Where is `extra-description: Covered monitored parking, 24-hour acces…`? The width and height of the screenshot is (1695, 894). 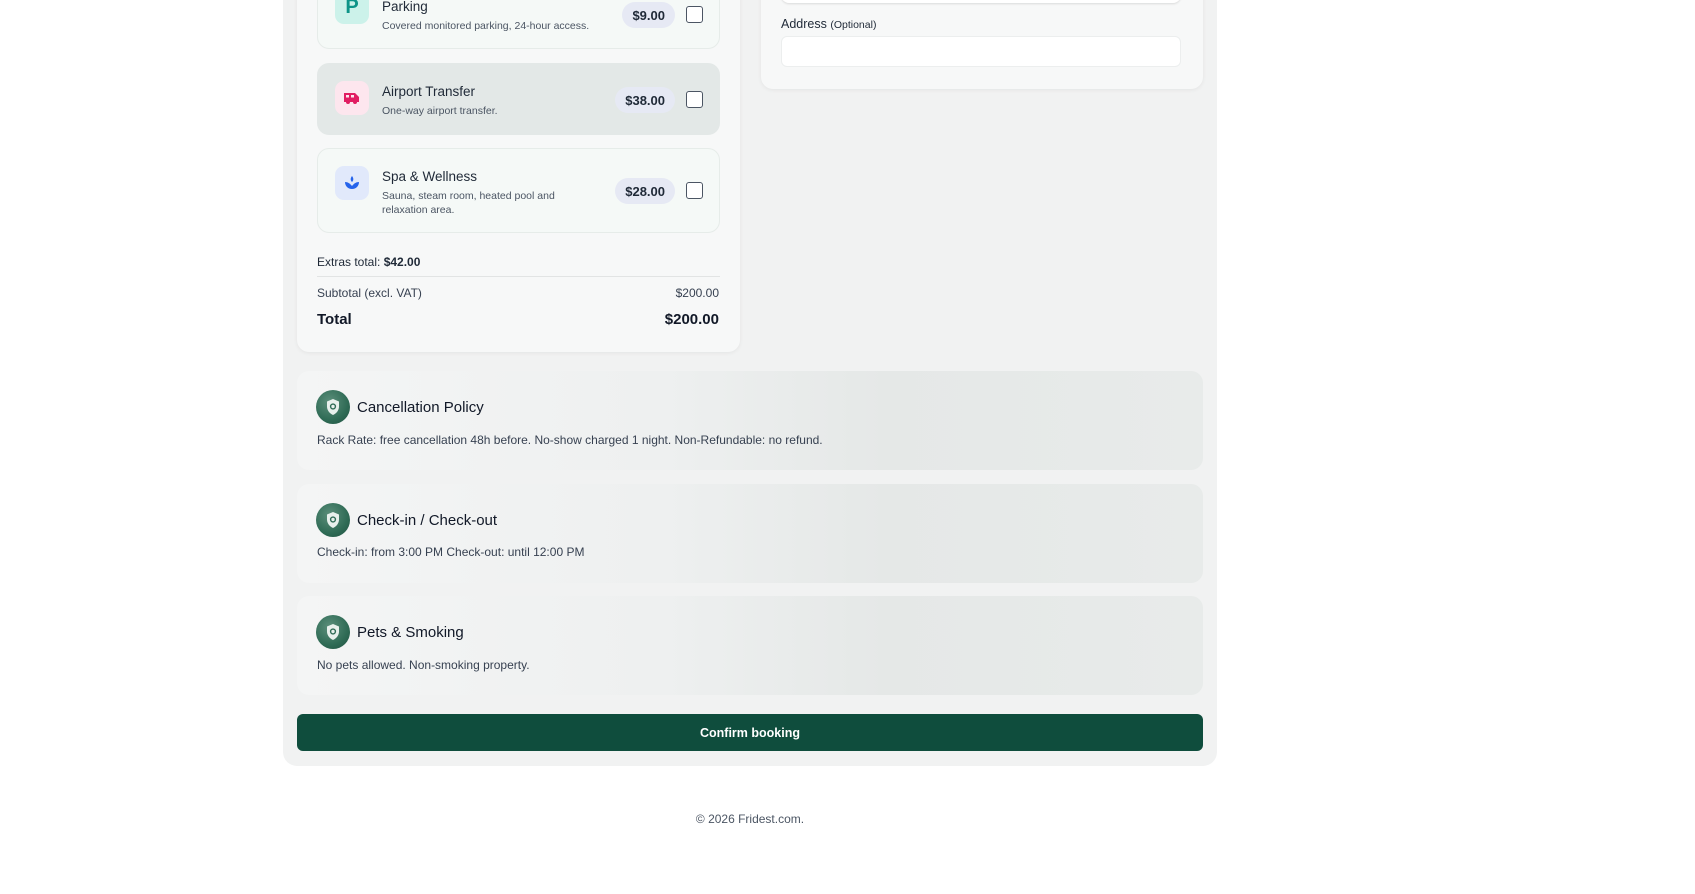
extra-description: Covered monitored parking, 24-hour acces… is located at coordinates (486, 26).